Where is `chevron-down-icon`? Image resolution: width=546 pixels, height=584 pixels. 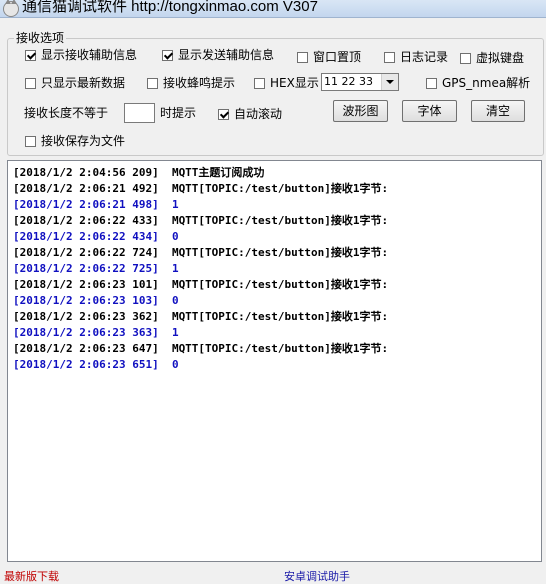 chevron-down-icon is located at coordinates (389, 82).